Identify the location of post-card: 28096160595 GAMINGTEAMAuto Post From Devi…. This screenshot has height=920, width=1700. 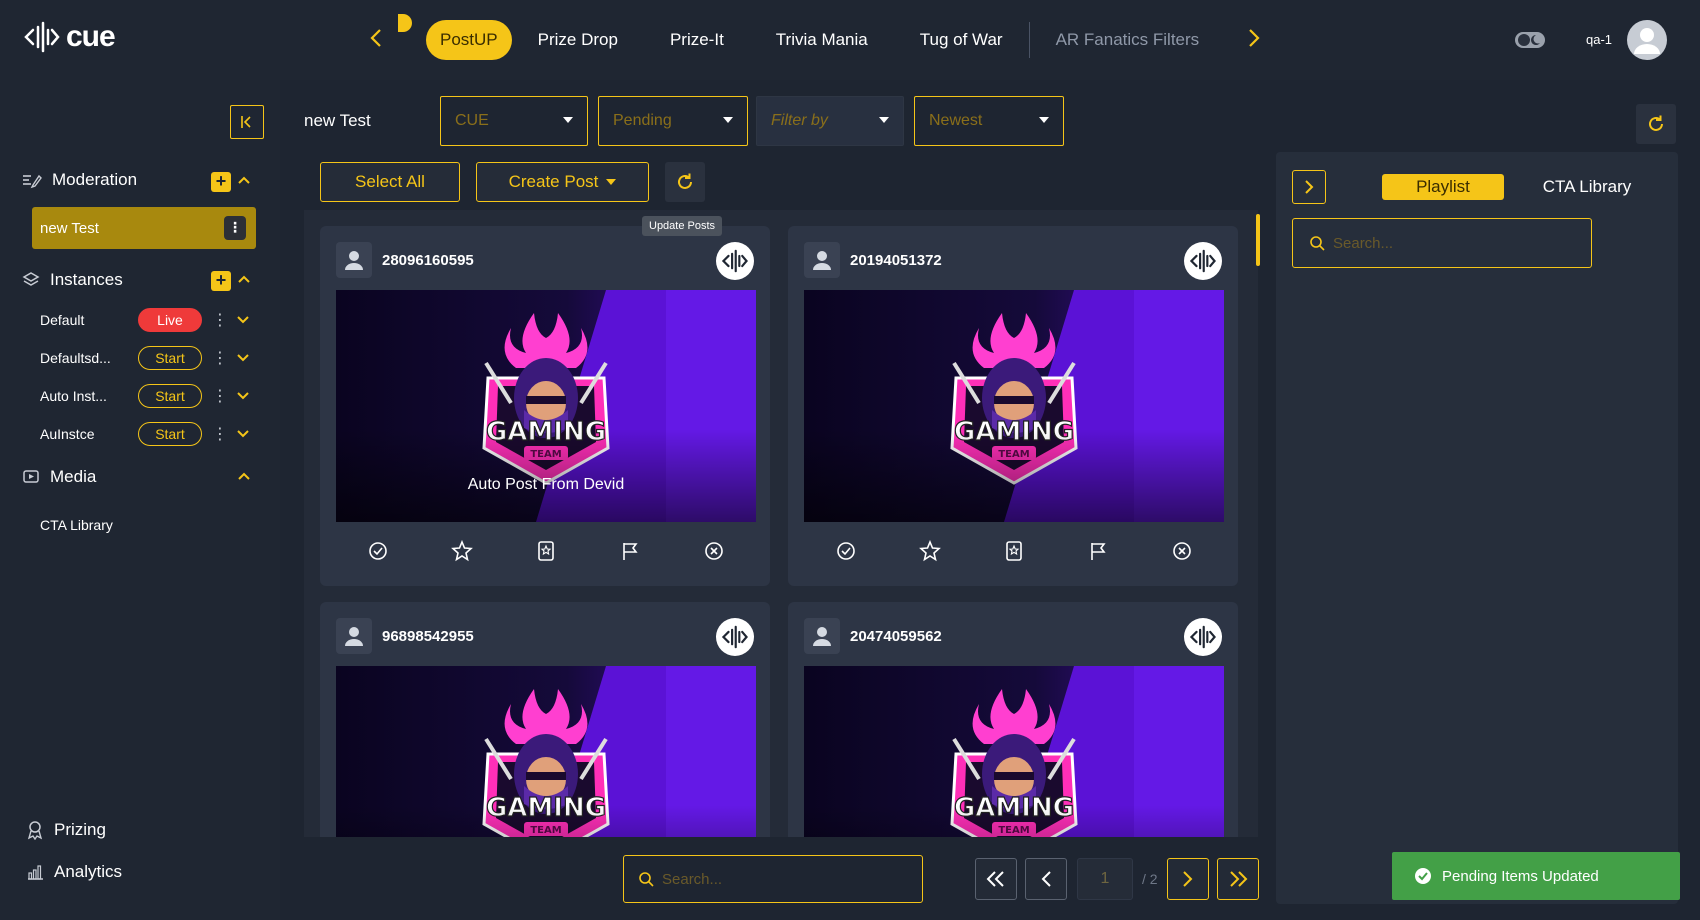
(545, 406).